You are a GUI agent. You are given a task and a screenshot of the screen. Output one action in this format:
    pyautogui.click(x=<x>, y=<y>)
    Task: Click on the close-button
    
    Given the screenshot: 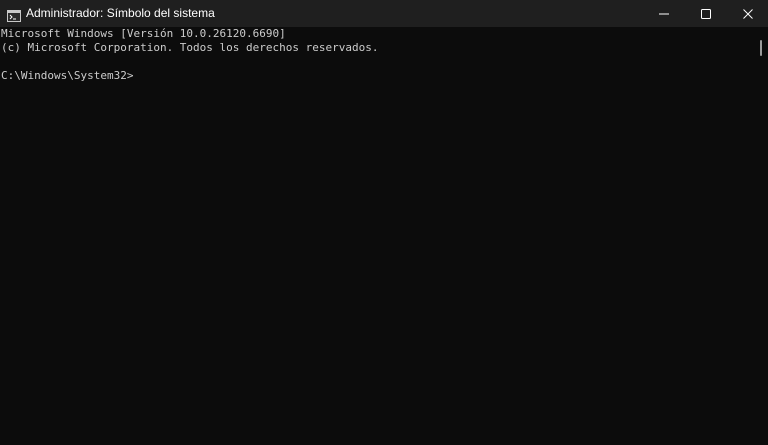 What is the action you would take?
    pyautogui.click(x=747, y=13)
    